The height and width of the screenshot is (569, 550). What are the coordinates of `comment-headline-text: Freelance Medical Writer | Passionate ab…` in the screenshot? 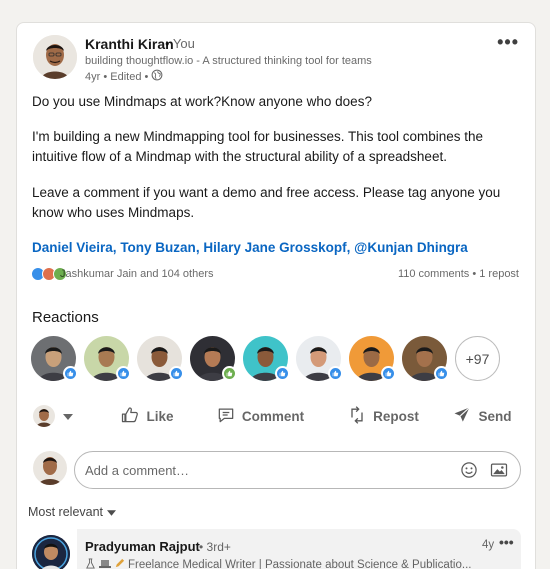 It's located at (300, 564).